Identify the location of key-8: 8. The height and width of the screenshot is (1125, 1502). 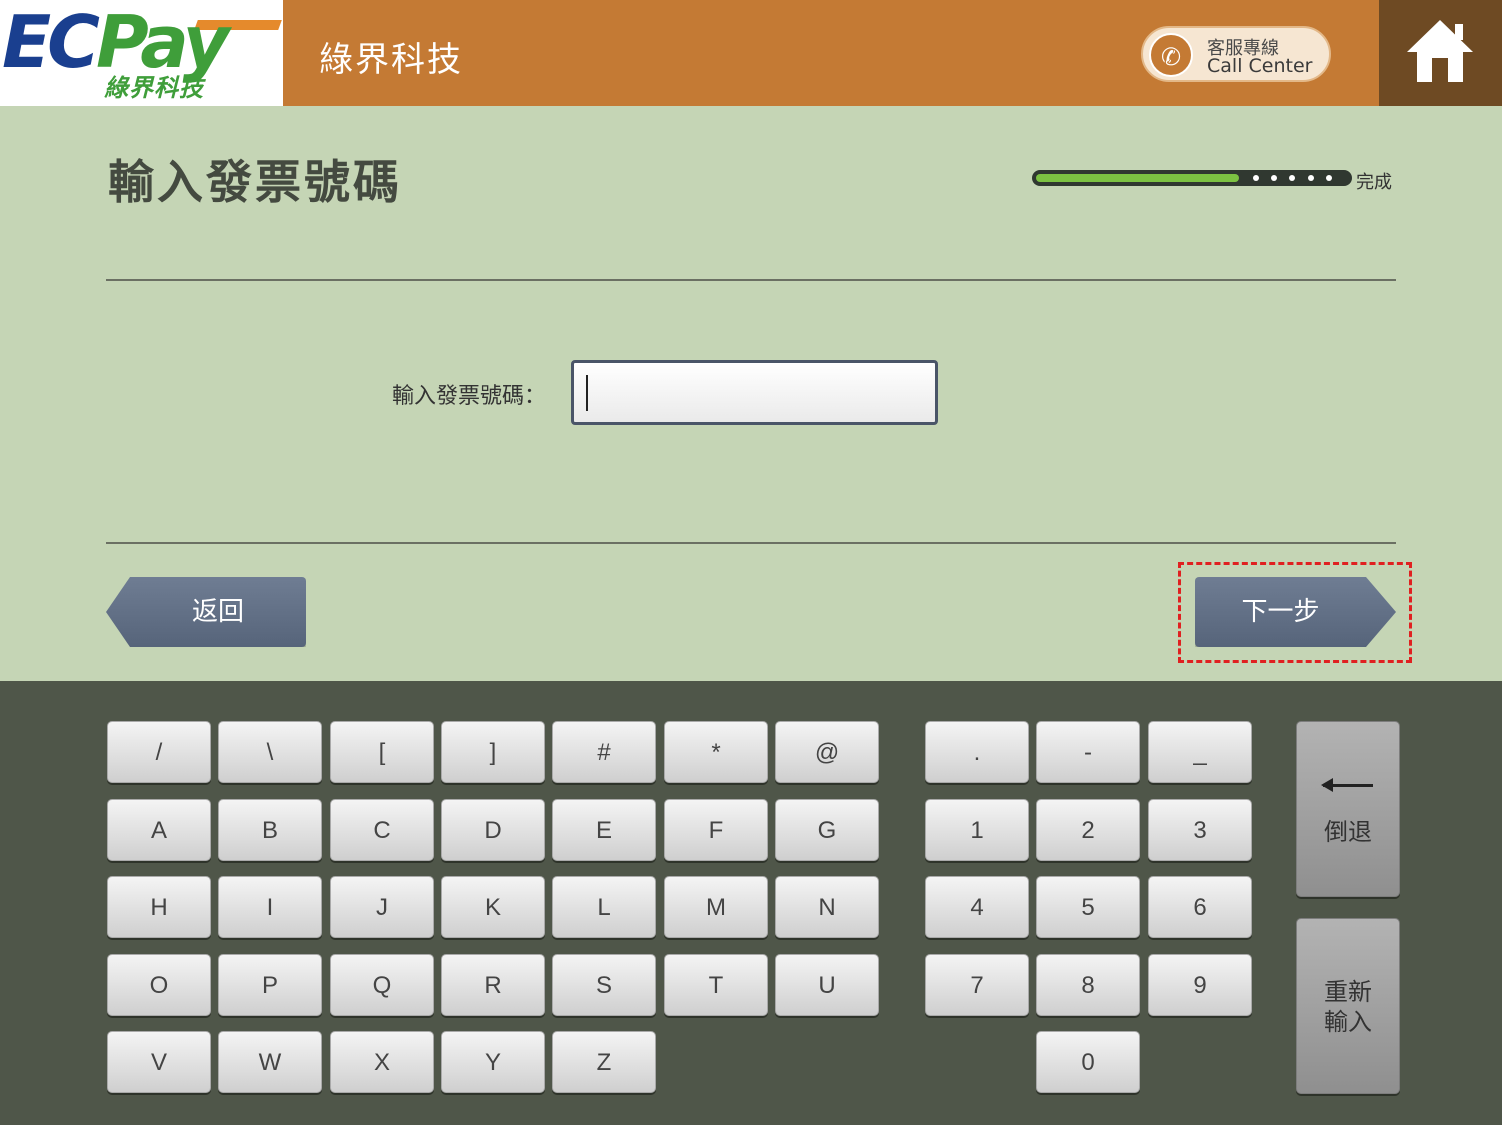
(1088, 985).